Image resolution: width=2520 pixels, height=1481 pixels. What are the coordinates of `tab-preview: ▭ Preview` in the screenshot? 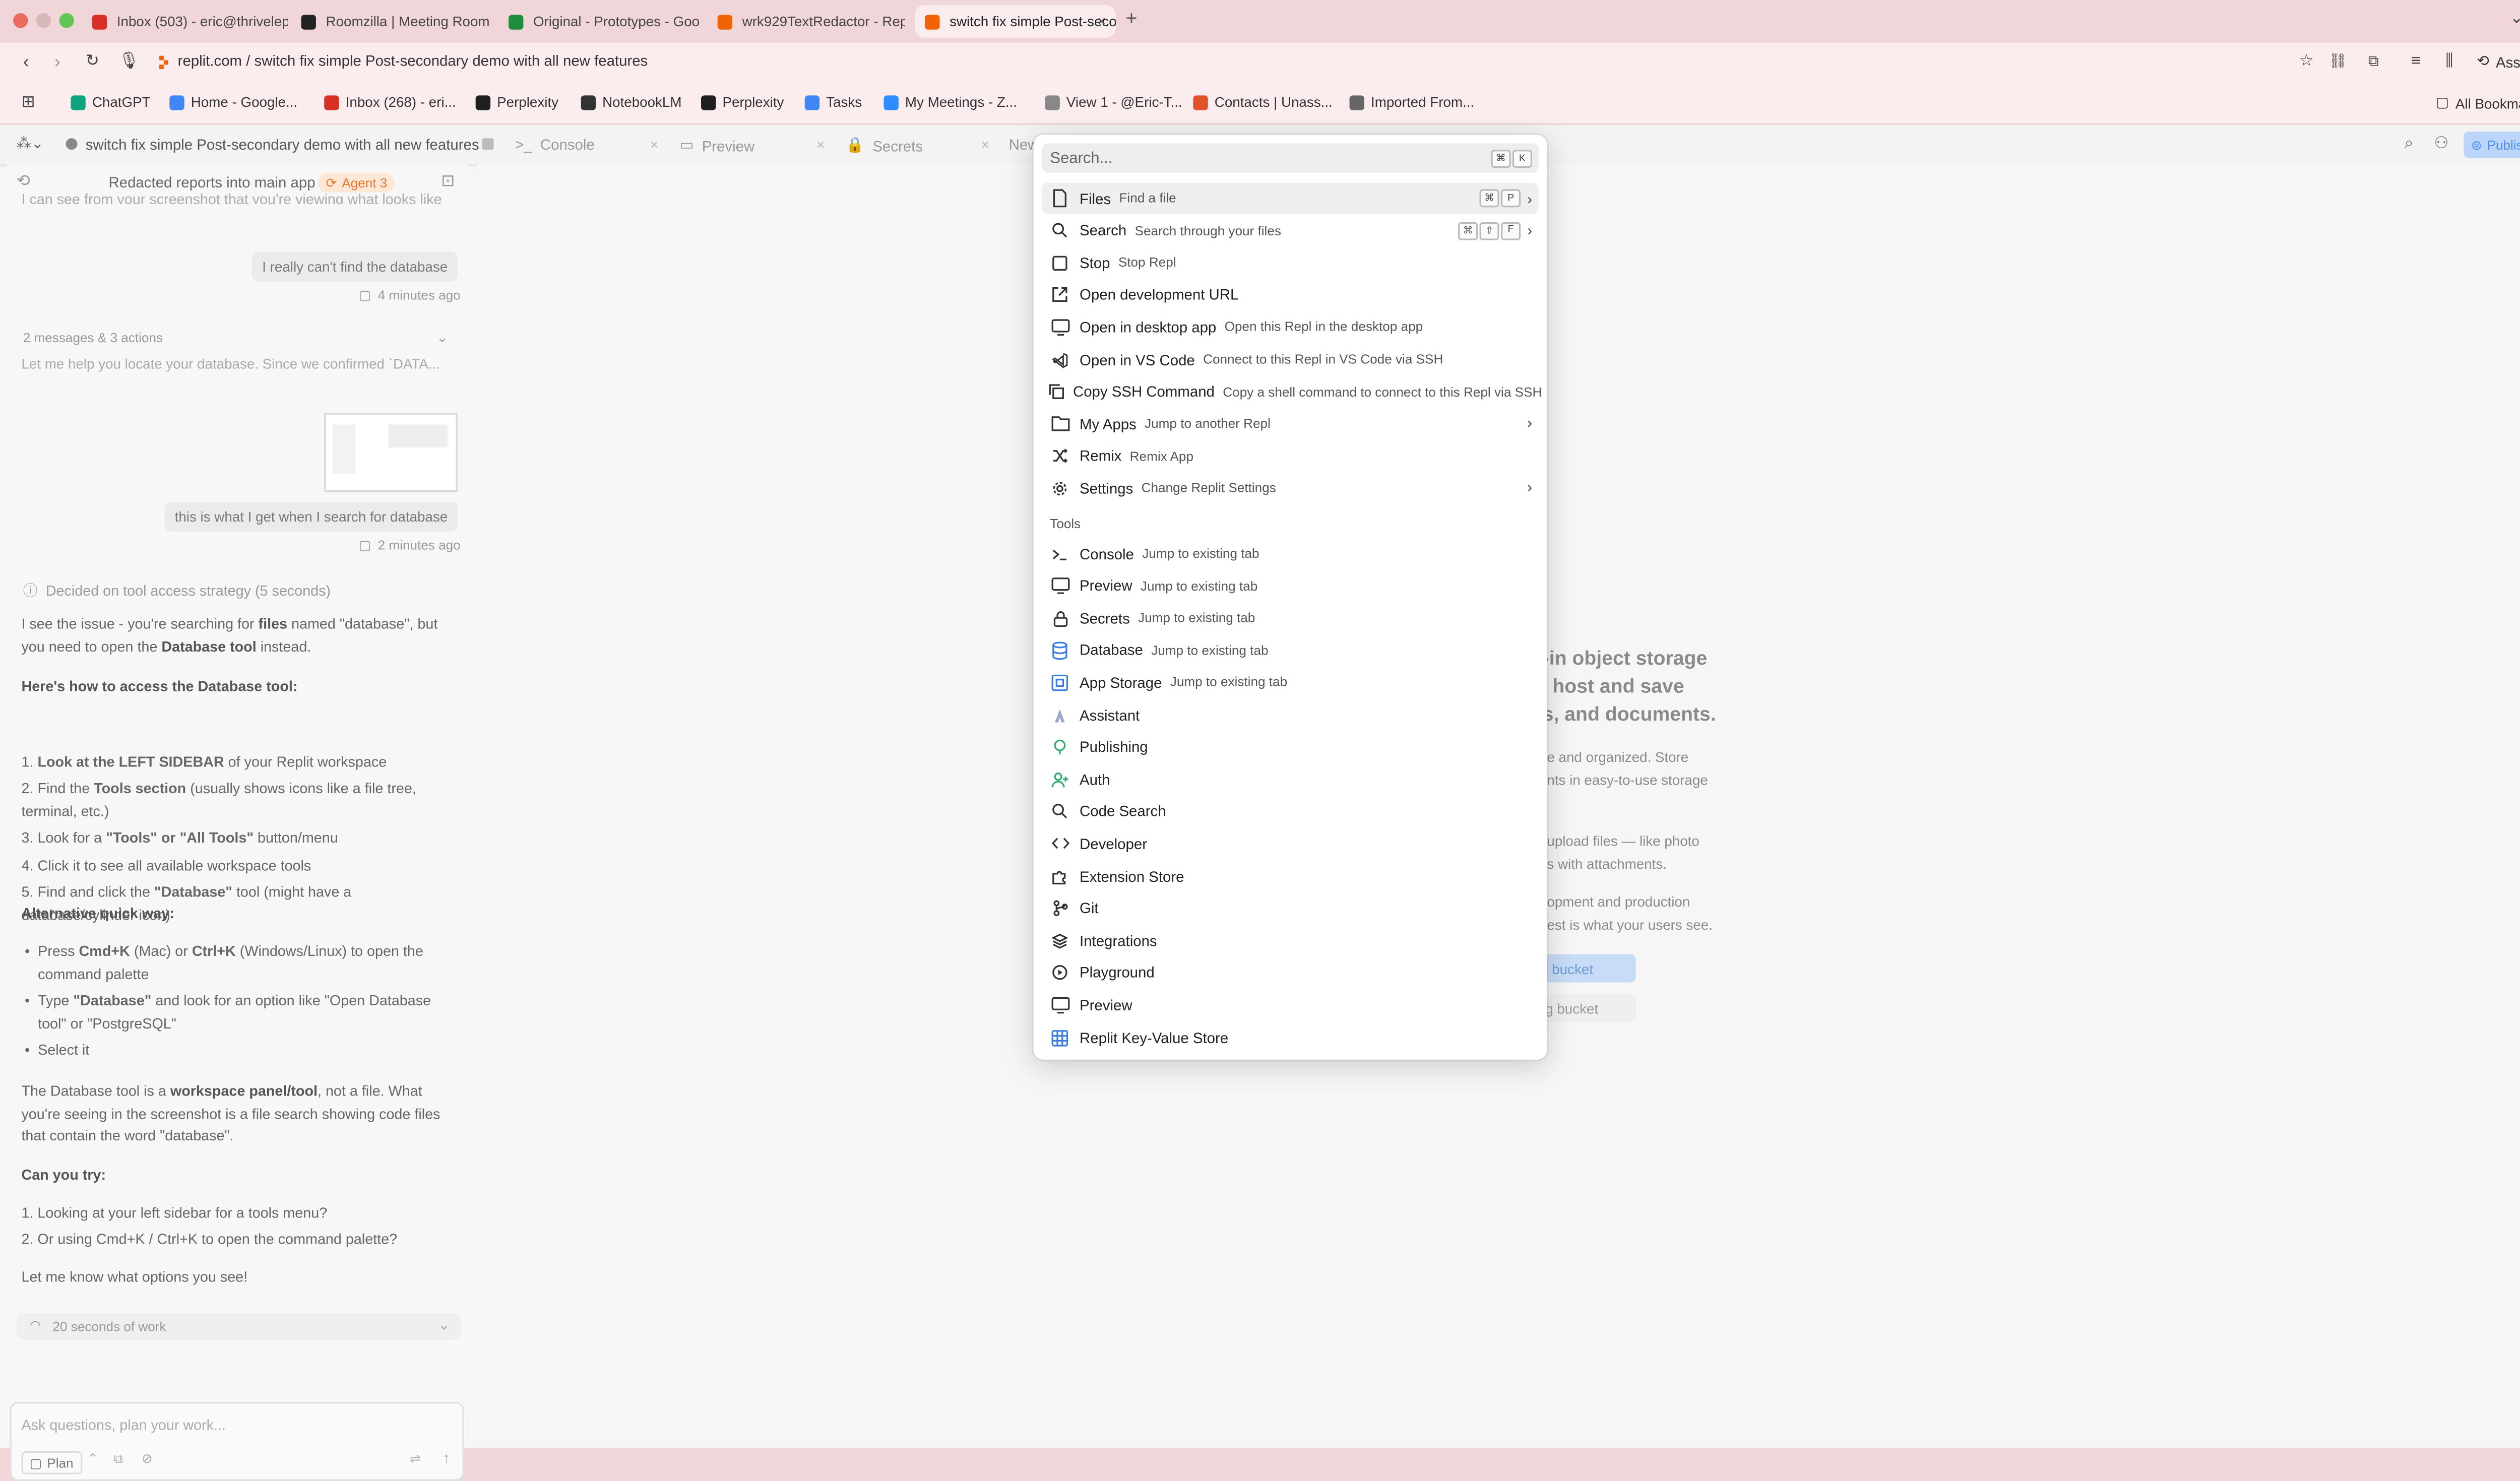 It's located at (717, 146).